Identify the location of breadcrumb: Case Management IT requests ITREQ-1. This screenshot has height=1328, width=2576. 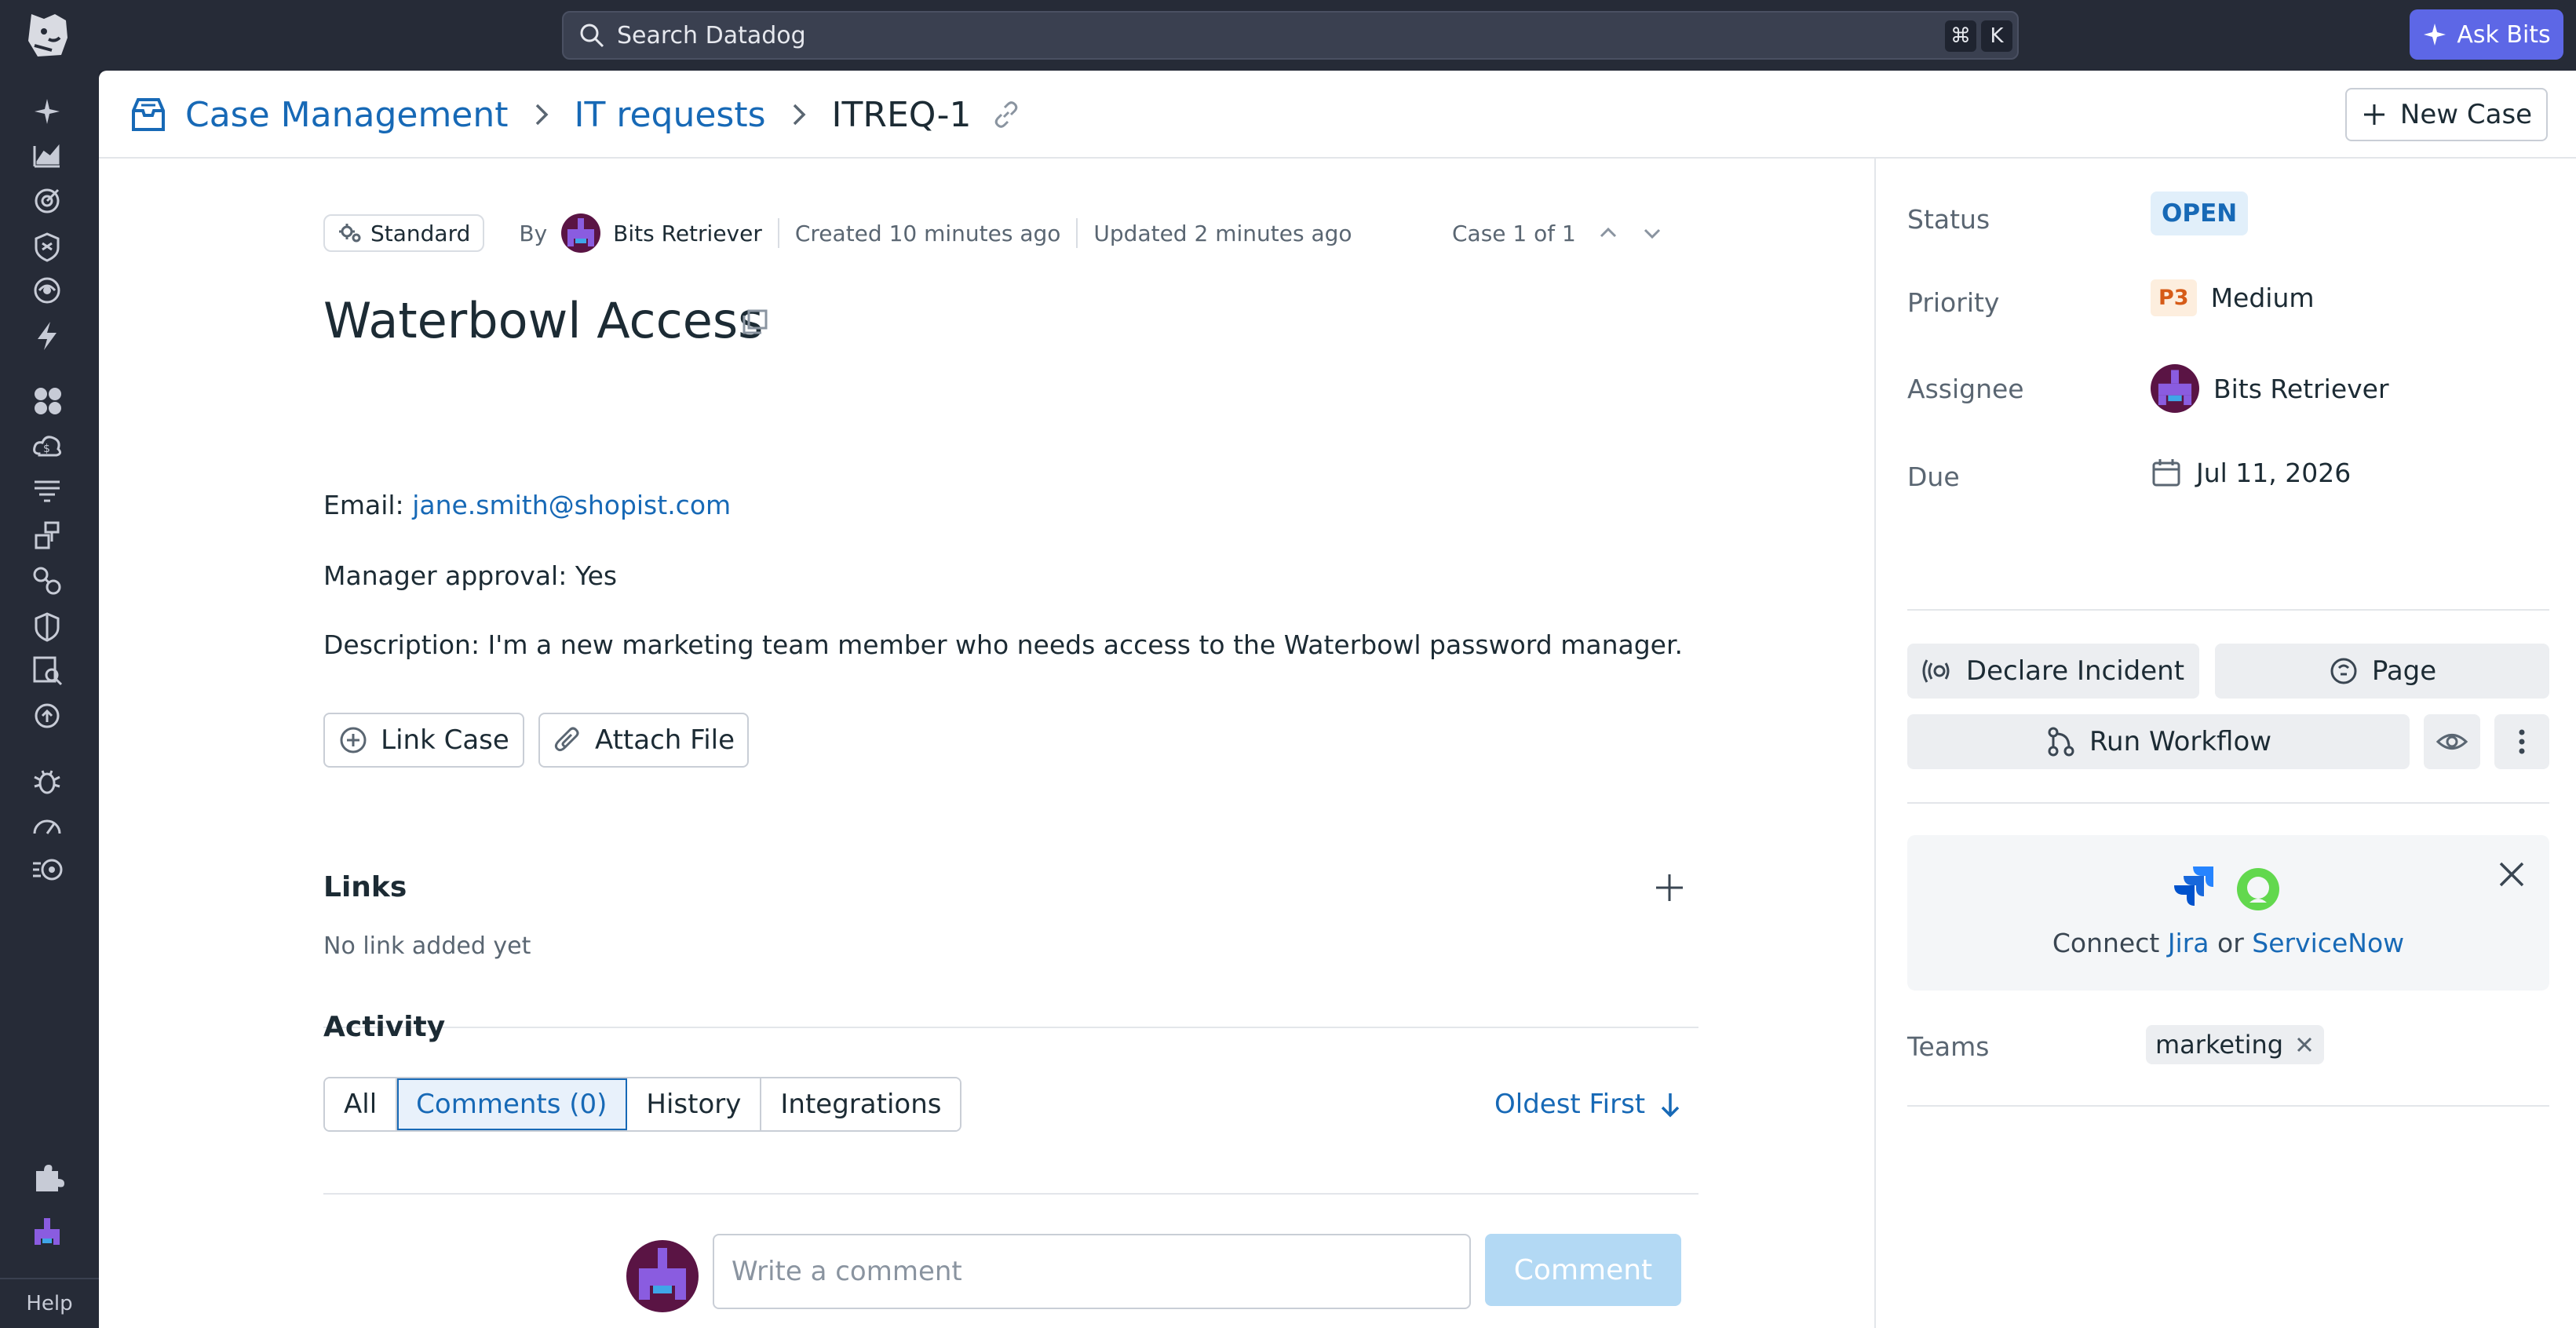
(575, 114).